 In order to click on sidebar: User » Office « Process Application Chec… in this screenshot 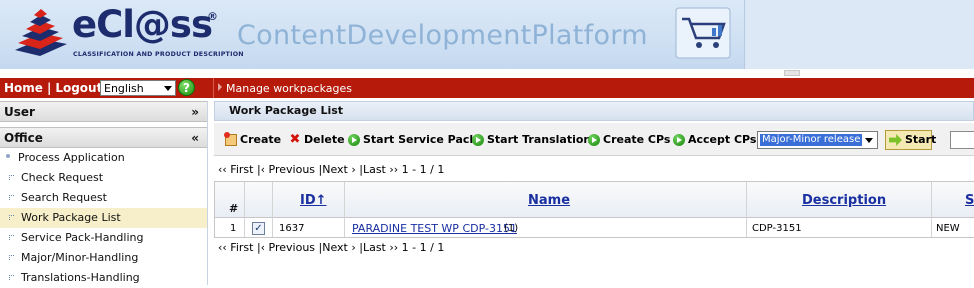, I will do `click(104, 193)`.